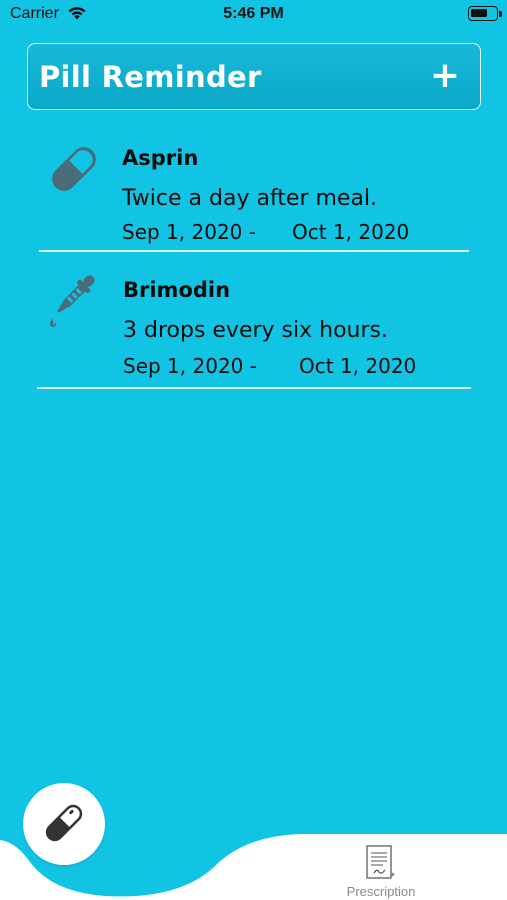  I want to click on medication-name: Brimodin, so click(177, 290).